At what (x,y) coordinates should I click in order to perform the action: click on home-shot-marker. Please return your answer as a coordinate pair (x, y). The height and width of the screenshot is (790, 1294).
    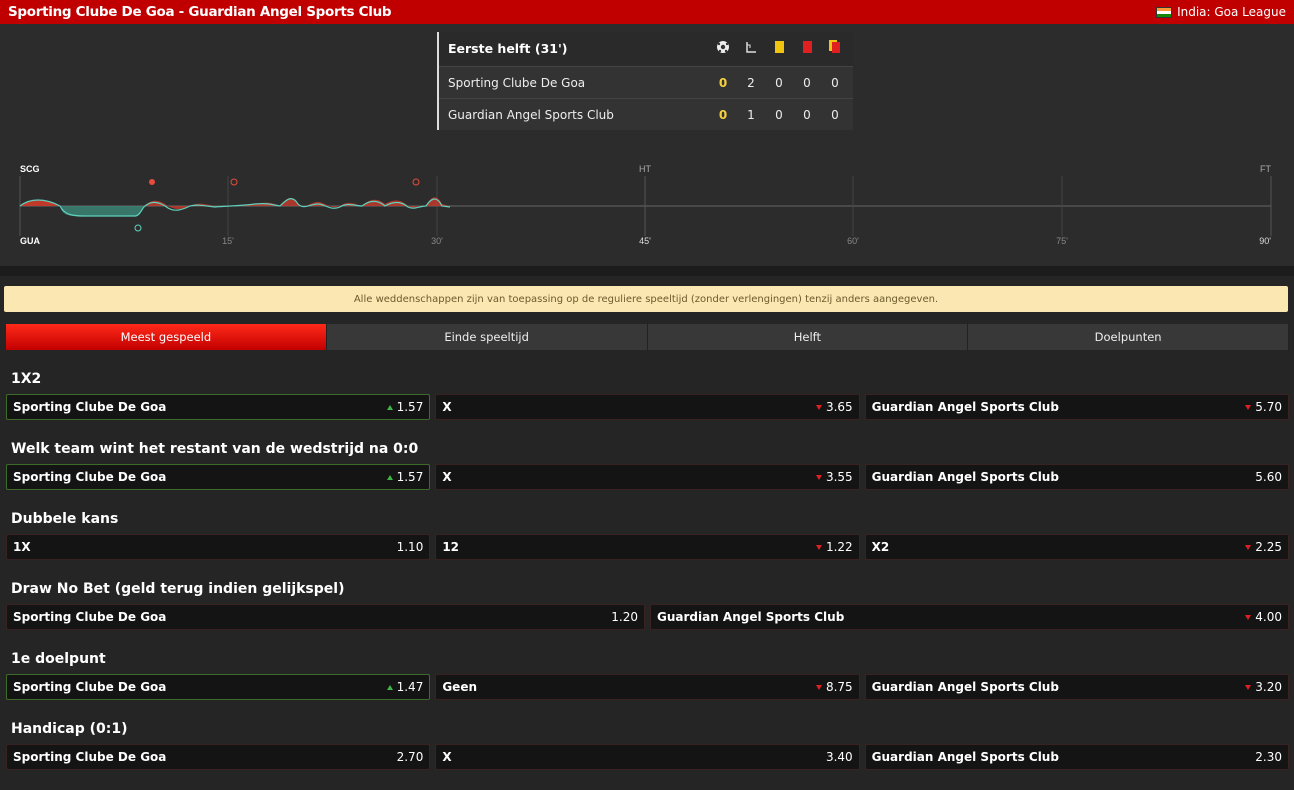
    Looking at the image, I should click on (234, 182).